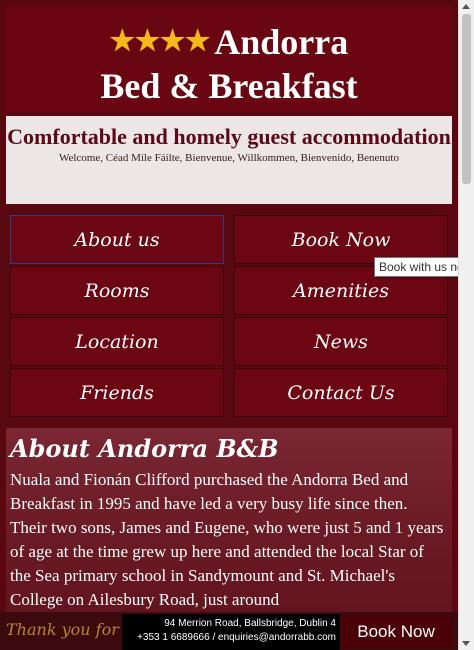 Image resolution: width=474 pixels, height=650 pixels. I want to click on footer-address: 94 Merrion Road, Ballsbridge, Dublin 4, so click(250, 623).